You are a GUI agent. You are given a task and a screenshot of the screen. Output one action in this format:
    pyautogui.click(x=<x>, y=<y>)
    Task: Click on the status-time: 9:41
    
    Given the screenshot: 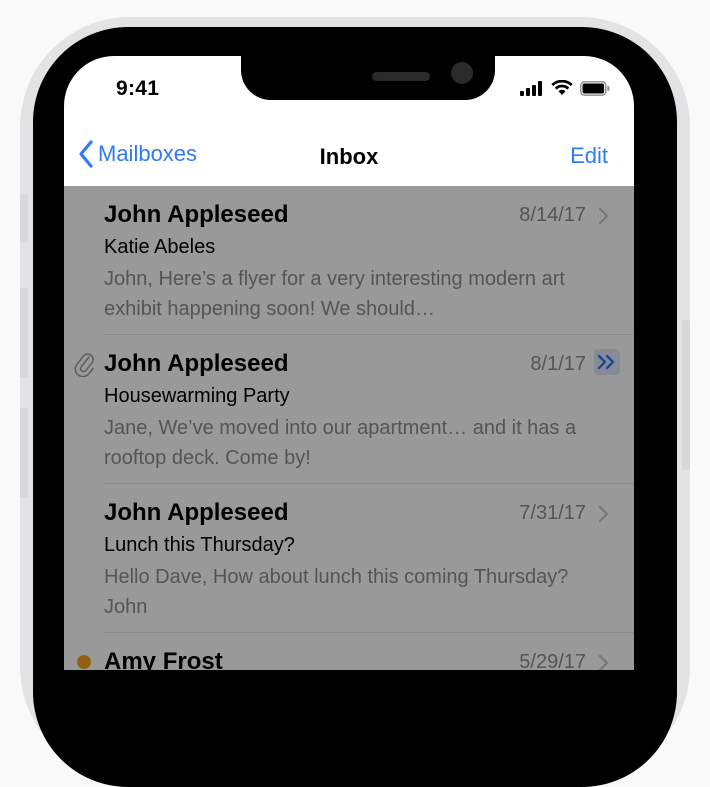 What is the action you would take?
    pyautogui.click(x=138, y=88)
    